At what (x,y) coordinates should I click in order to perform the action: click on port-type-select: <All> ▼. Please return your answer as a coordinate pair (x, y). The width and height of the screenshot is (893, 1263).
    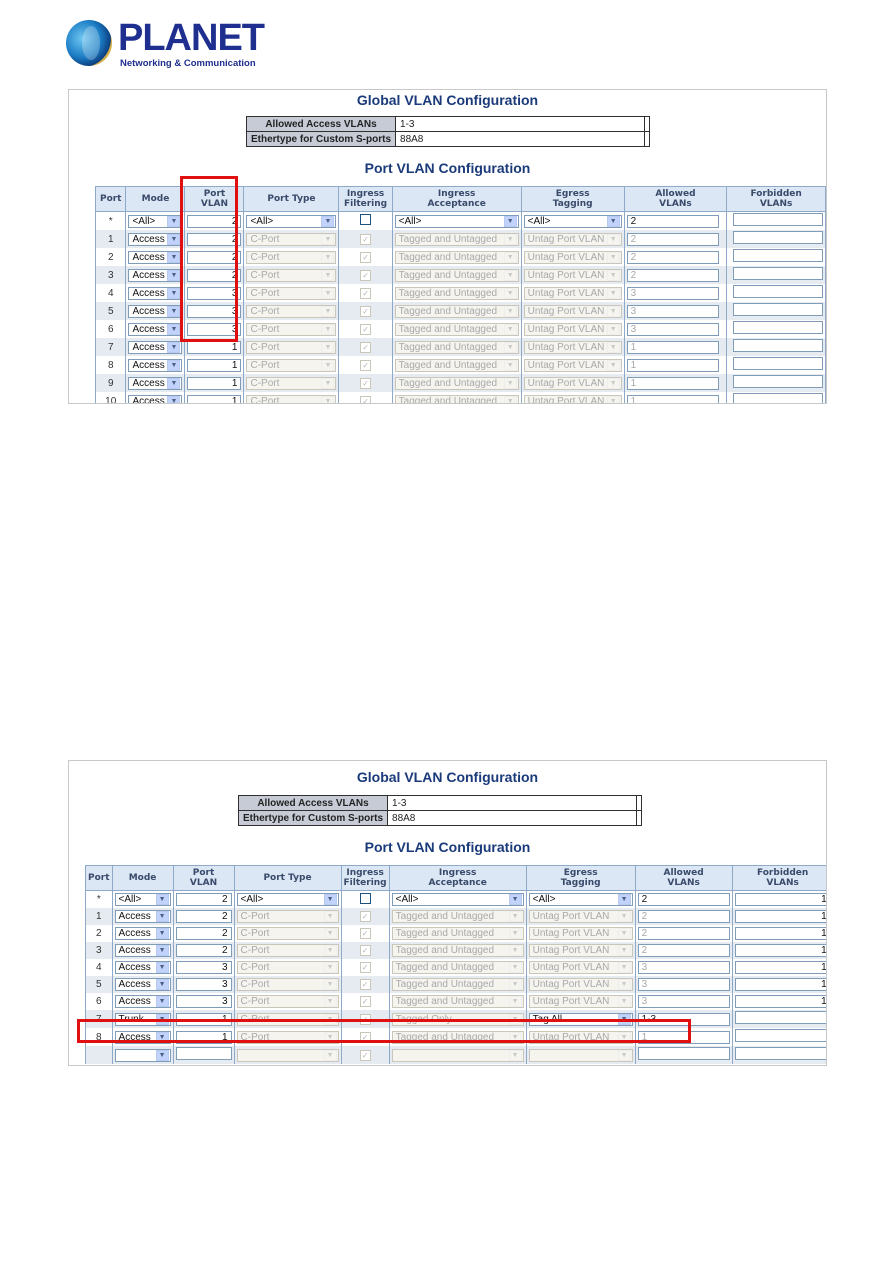
    Looking at the image, I should click on (291, 221).